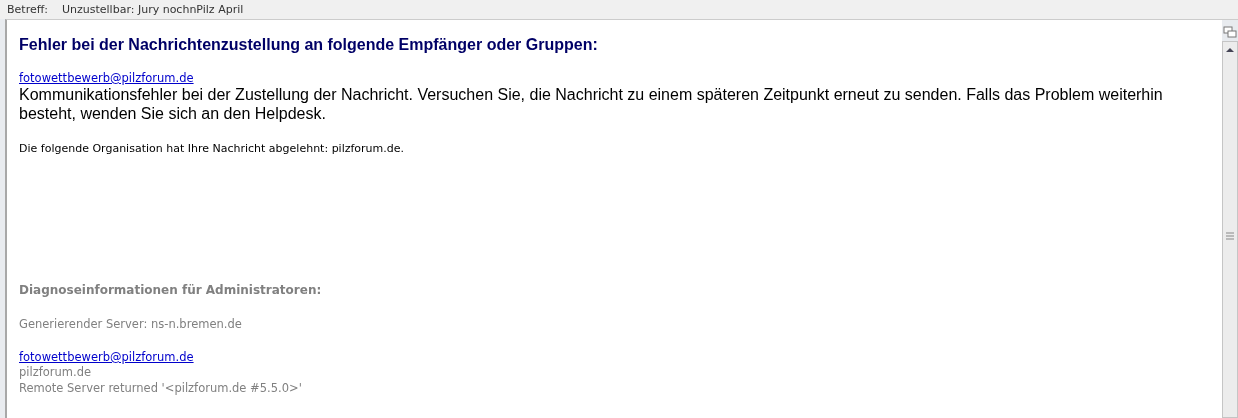  Describe the element at coordinates (591, 104) in the screenshot. I see `error-message: Kommunikationsfehler bei der Zustellung der Nachricht. Versuchen Sie, die Nachricht zu einem späteren Zeitpunkt erneut zu senden. Falls das Problem weiterhin besteht, wenden Sie sich an den Helpdesk.` at that location.